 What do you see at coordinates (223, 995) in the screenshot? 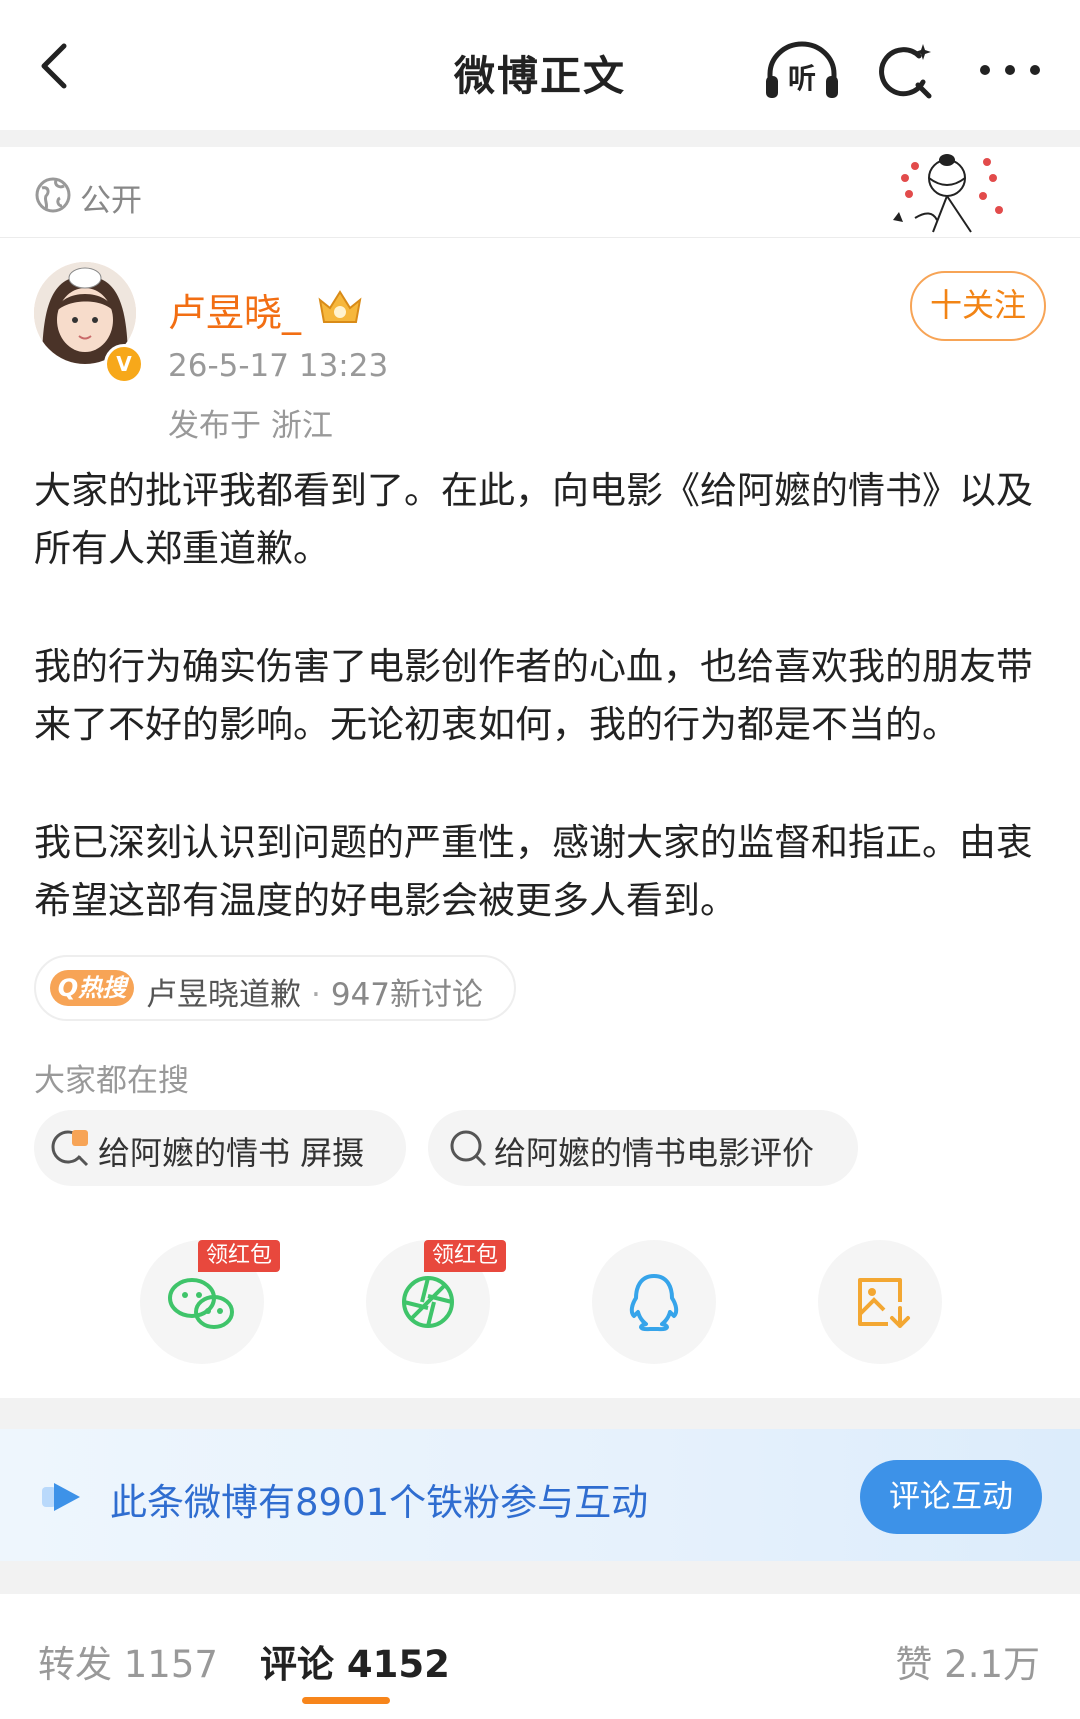
I see `hot-search-topic: 卢昱晓道歉` at bounding box center [223, 995].